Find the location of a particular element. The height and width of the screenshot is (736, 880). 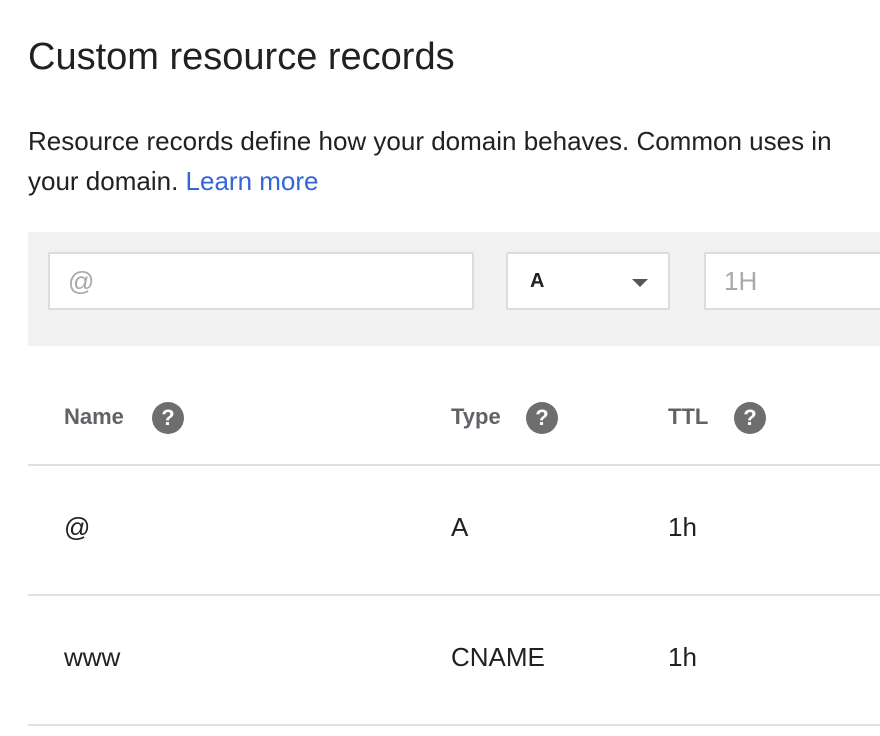

record-type-cell: CNAME is located at coordinates (498, 657).